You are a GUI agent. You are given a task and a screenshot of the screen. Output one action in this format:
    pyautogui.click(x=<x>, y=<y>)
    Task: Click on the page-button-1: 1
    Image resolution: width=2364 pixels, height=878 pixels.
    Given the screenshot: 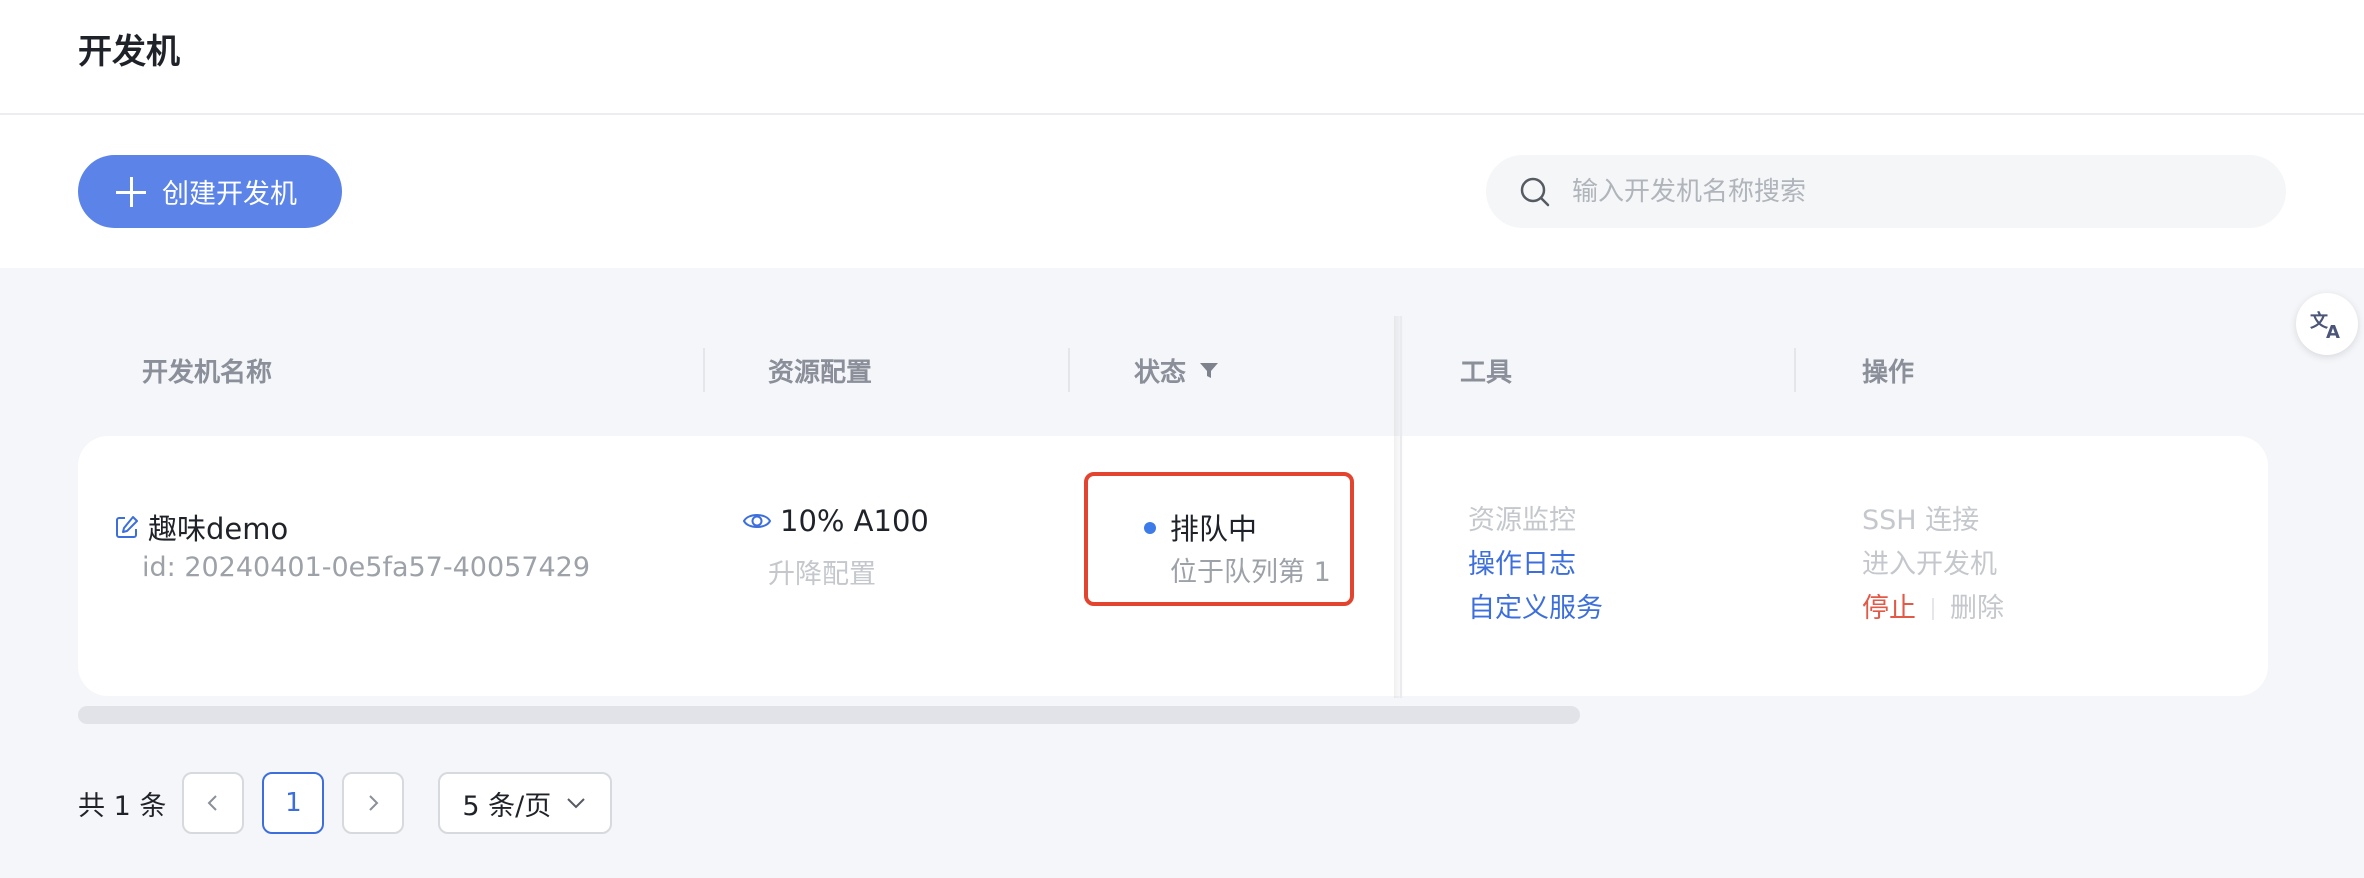 What is the action you would take?
    pyautogui.click(x=293, y=803)
    